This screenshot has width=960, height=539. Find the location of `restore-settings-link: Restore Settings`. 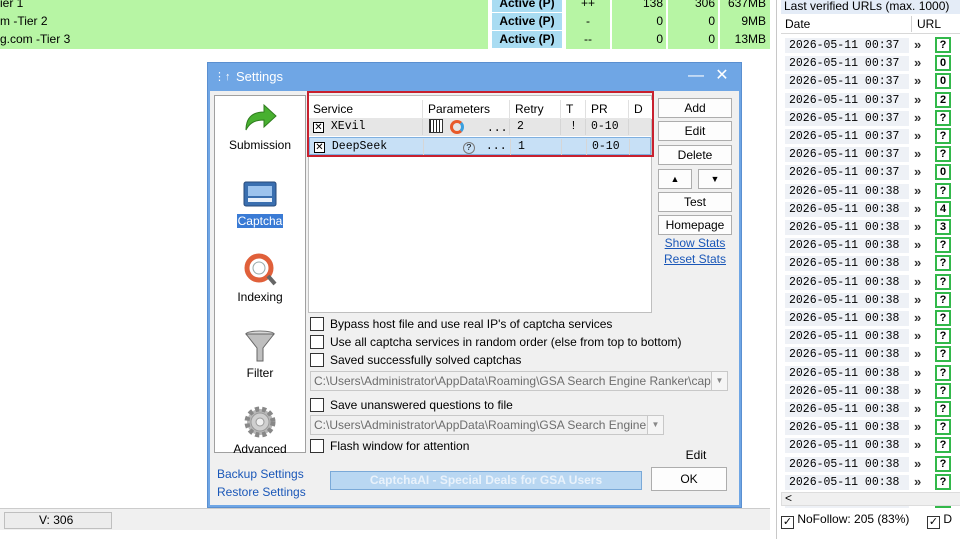

restore-settings-link: Restore Settings is located at coordinates (261, 492).